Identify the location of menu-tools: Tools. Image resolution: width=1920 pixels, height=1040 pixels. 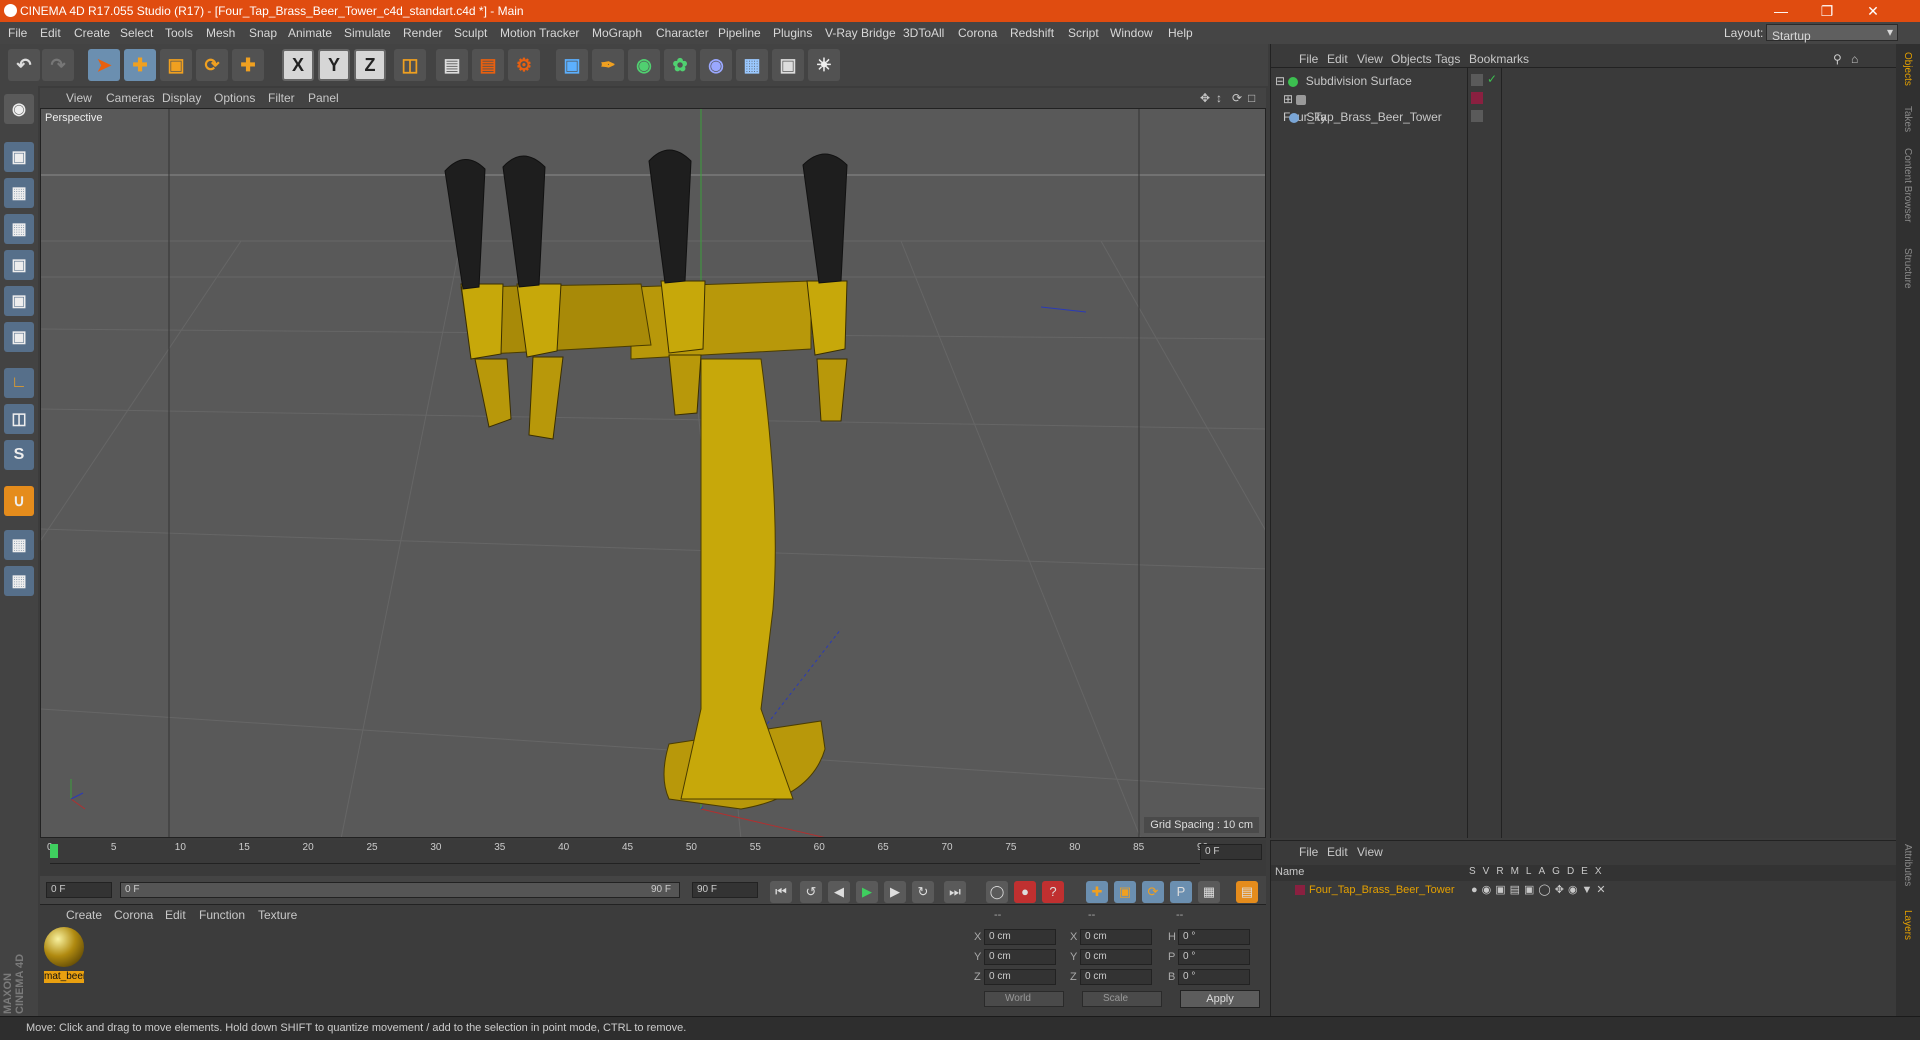
(179, 33).